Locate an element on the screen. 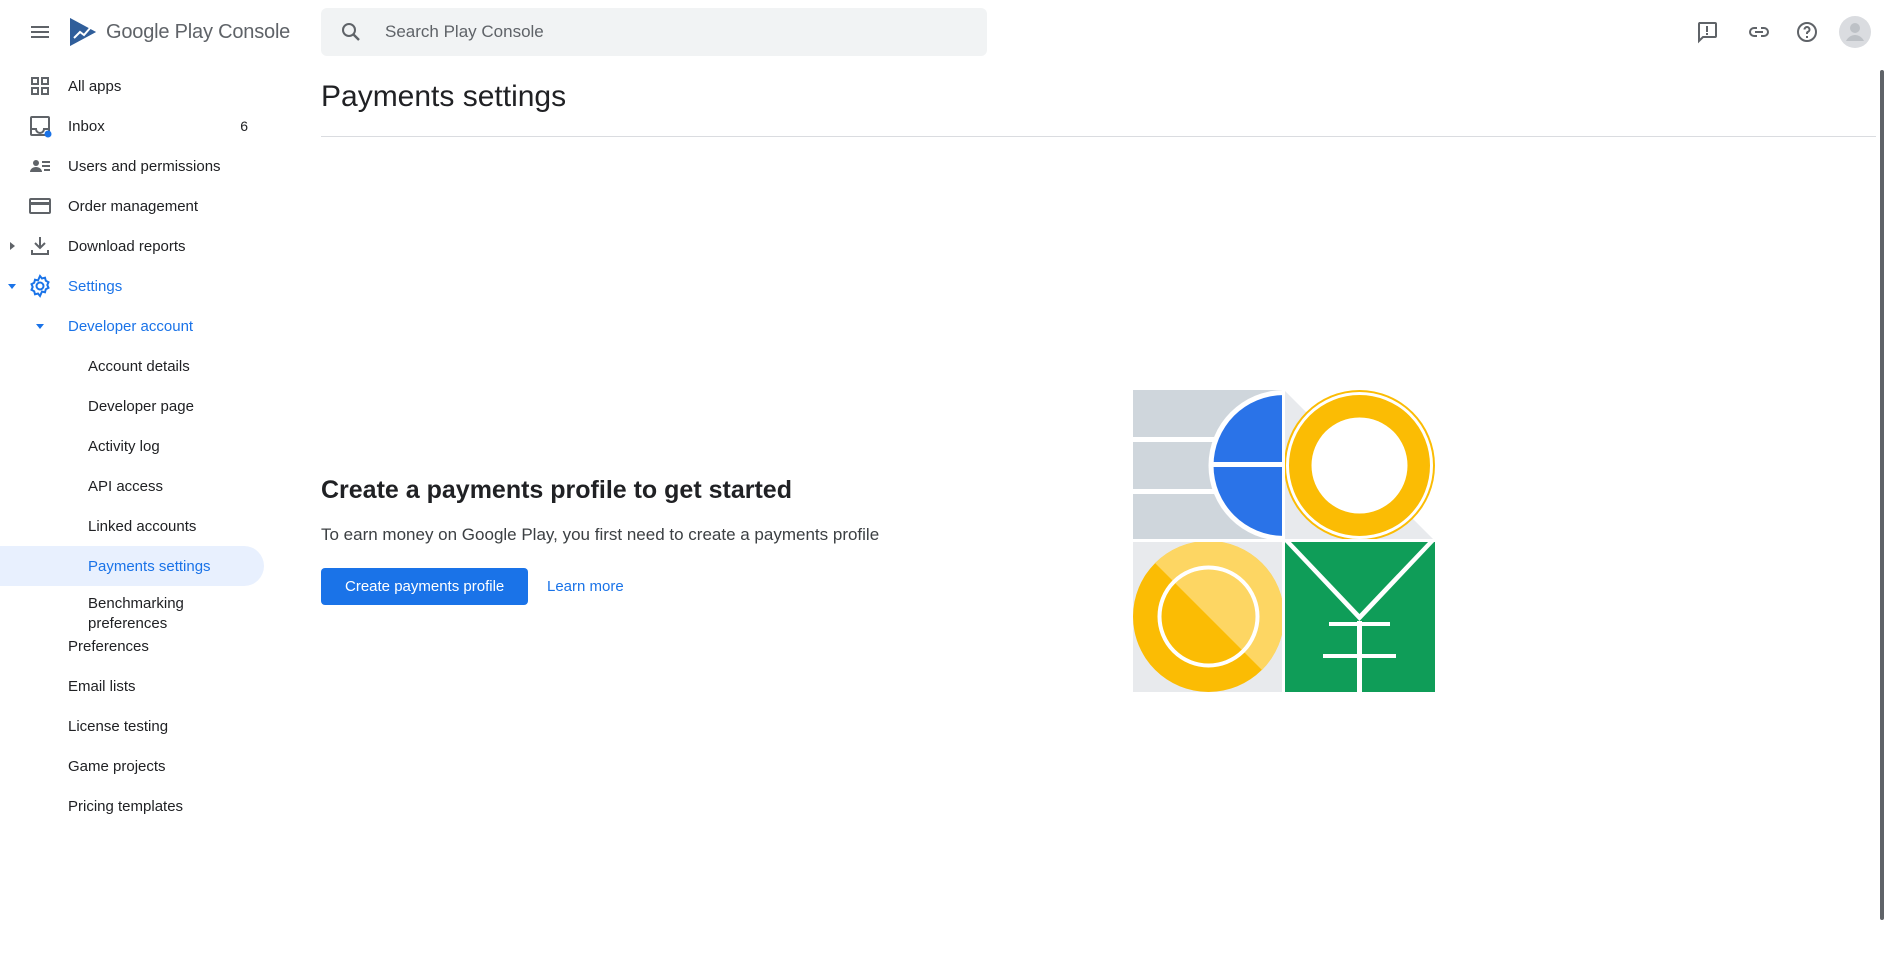  sidebar-item-activity-log: Activity log is located at coordinates (132, 446).